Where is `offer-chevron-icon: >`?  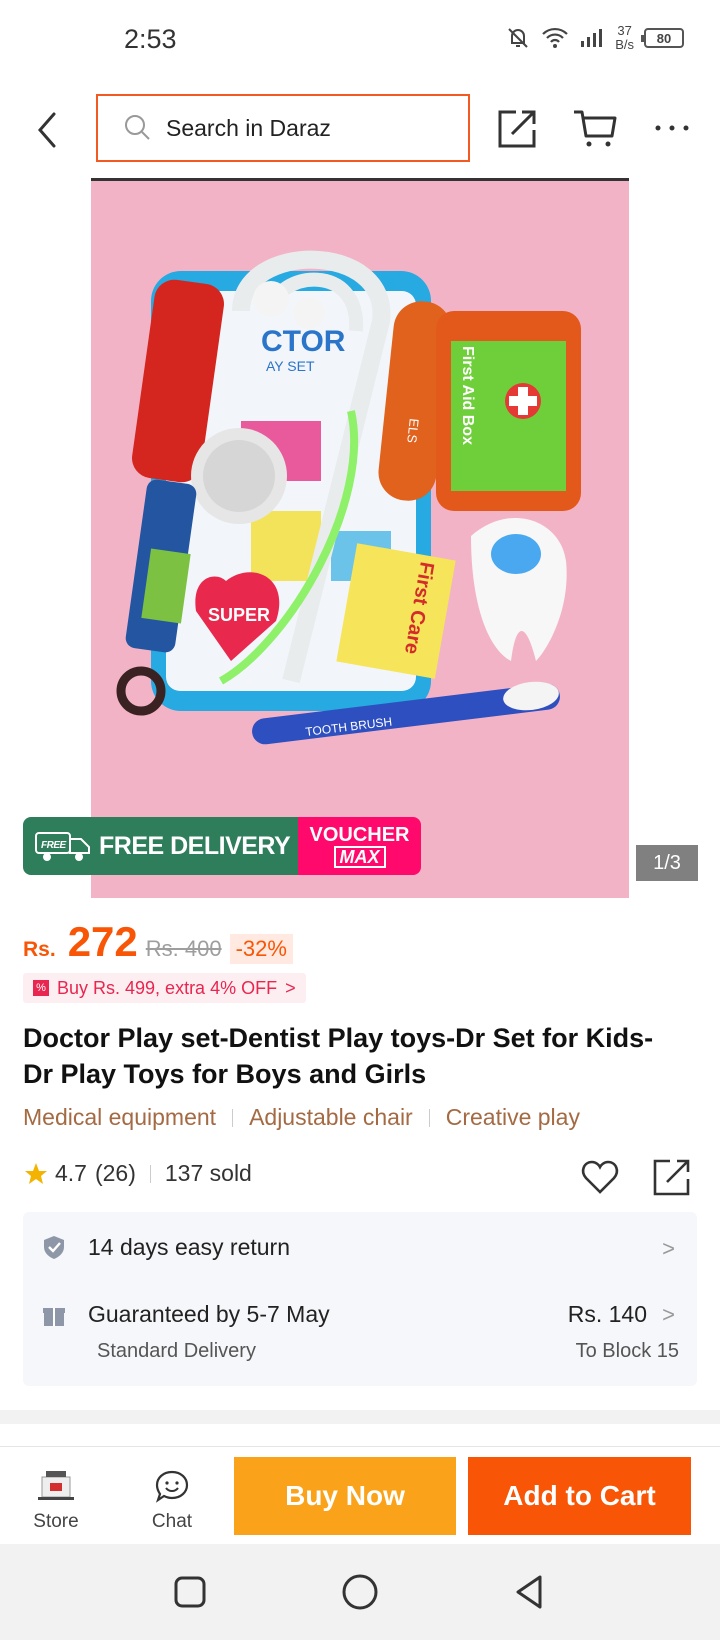
offer-chevron-icon: > is located at coordinates (290, 987).